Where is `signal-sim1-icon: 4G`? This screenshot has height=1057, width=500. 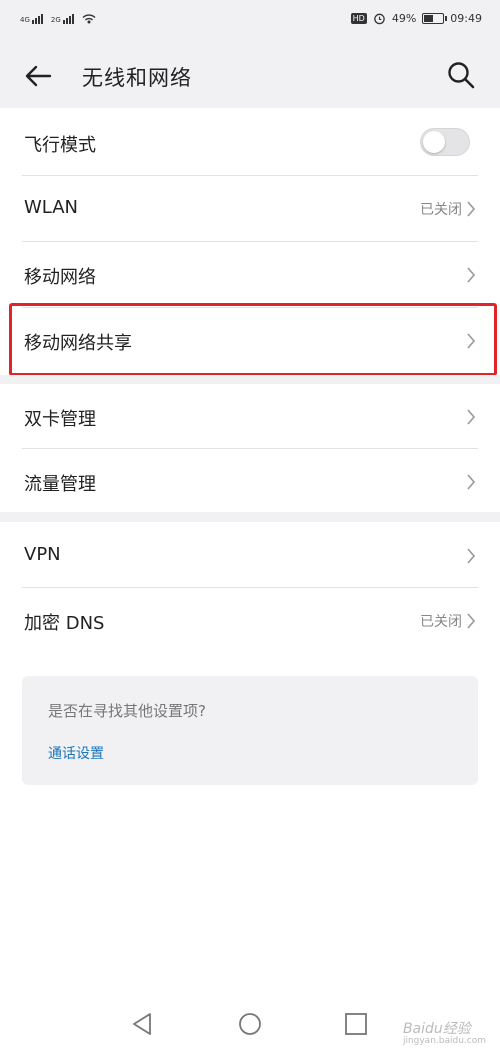
signal-sim1-icon: 4G is located at coordinates (31, 19).